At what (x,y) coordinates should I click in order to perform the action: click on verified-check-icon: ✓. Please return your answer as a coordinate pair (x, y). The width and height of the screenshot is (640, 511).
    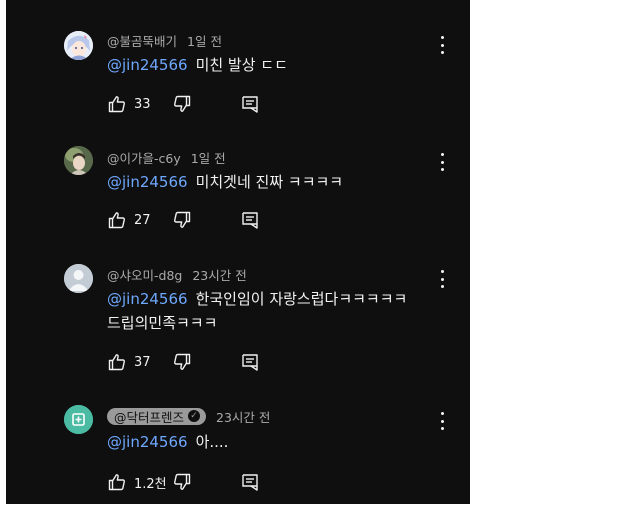
    Looking at the image, I should click on (194, 416).